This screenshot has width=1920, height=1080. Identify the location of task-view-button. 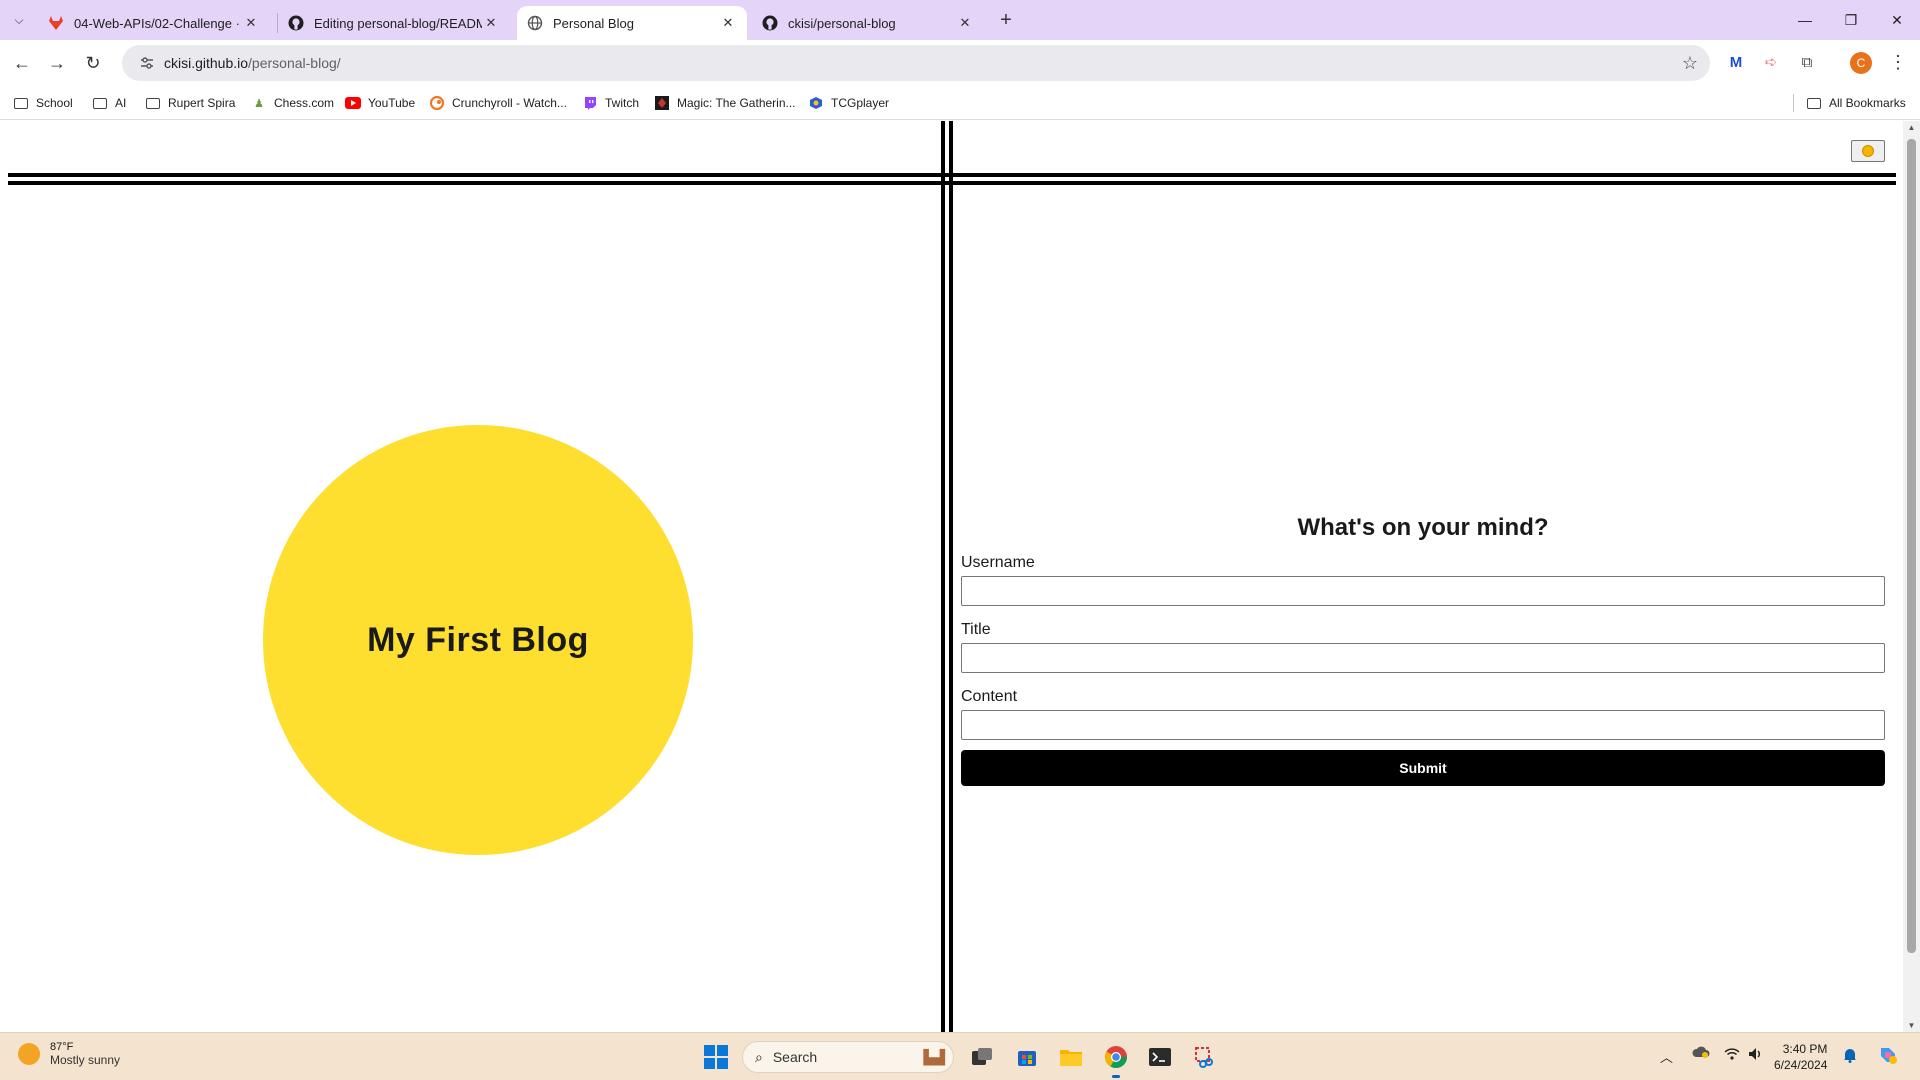
(982, 1057).